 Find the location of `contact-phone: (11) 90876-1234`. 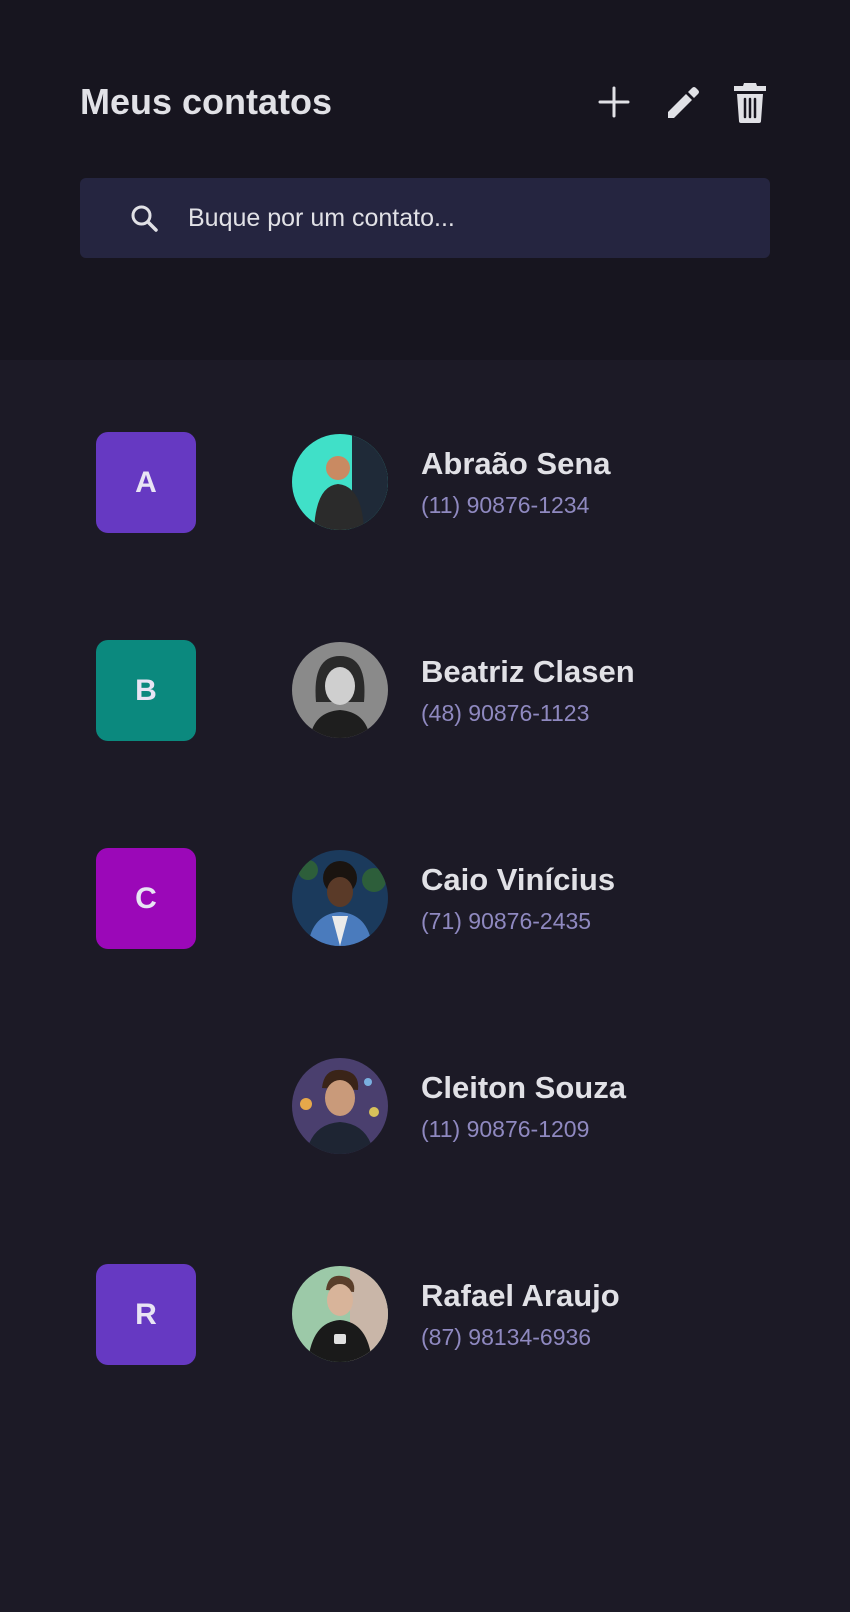

contact-phone: (11) 90876-1234 is located at coordinates (505, 505).